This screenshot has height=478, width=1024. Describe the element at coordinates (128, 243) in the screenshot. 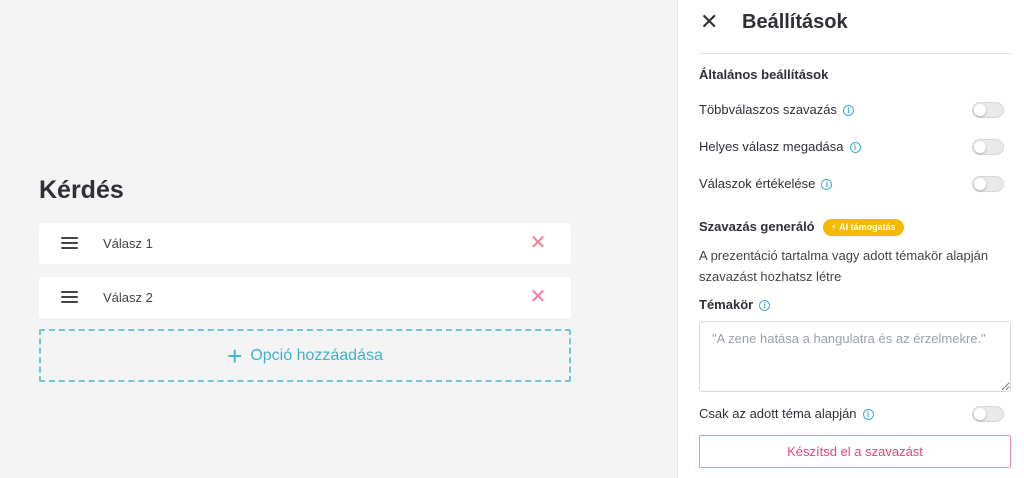

I see `answer-option-label: Válasz 1` at that location.